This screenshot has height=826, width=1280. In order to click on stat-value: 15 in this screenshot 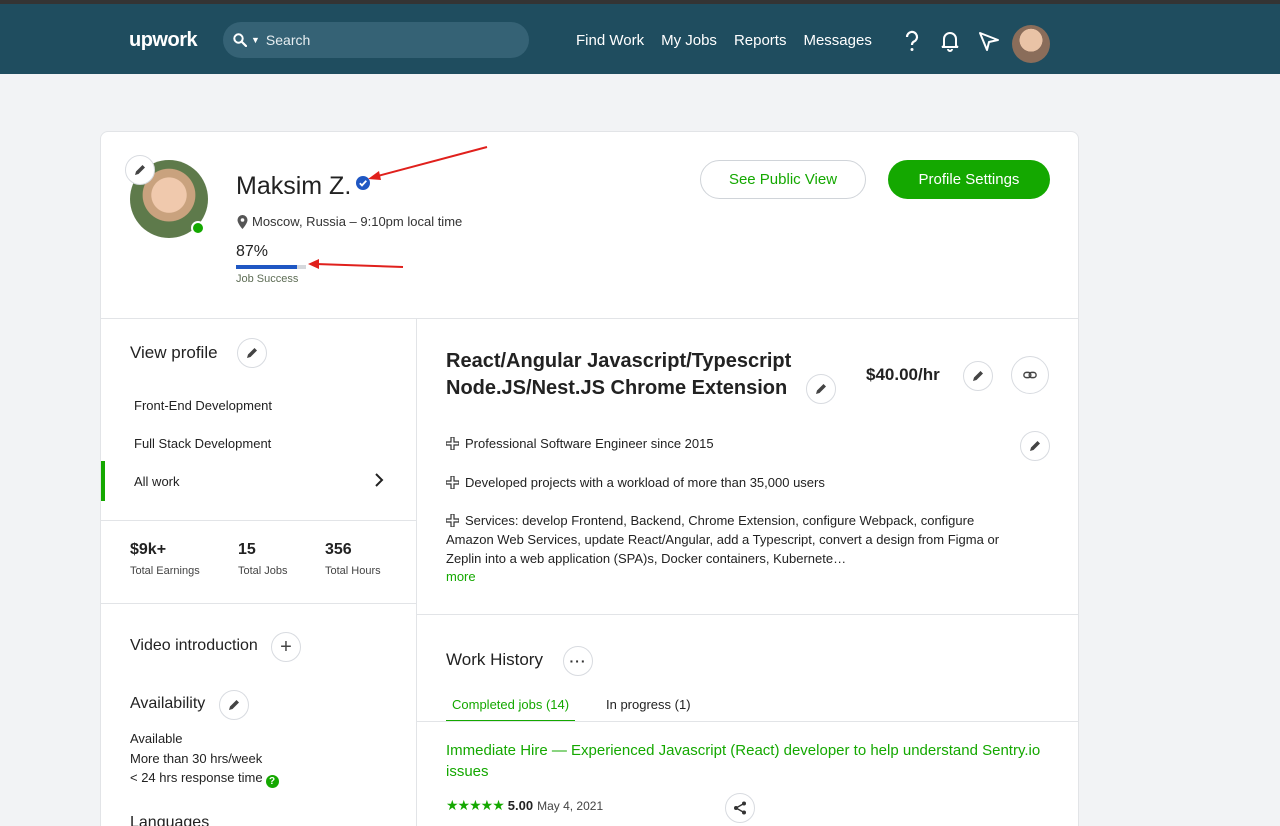, I will do `click(247, 549)`.